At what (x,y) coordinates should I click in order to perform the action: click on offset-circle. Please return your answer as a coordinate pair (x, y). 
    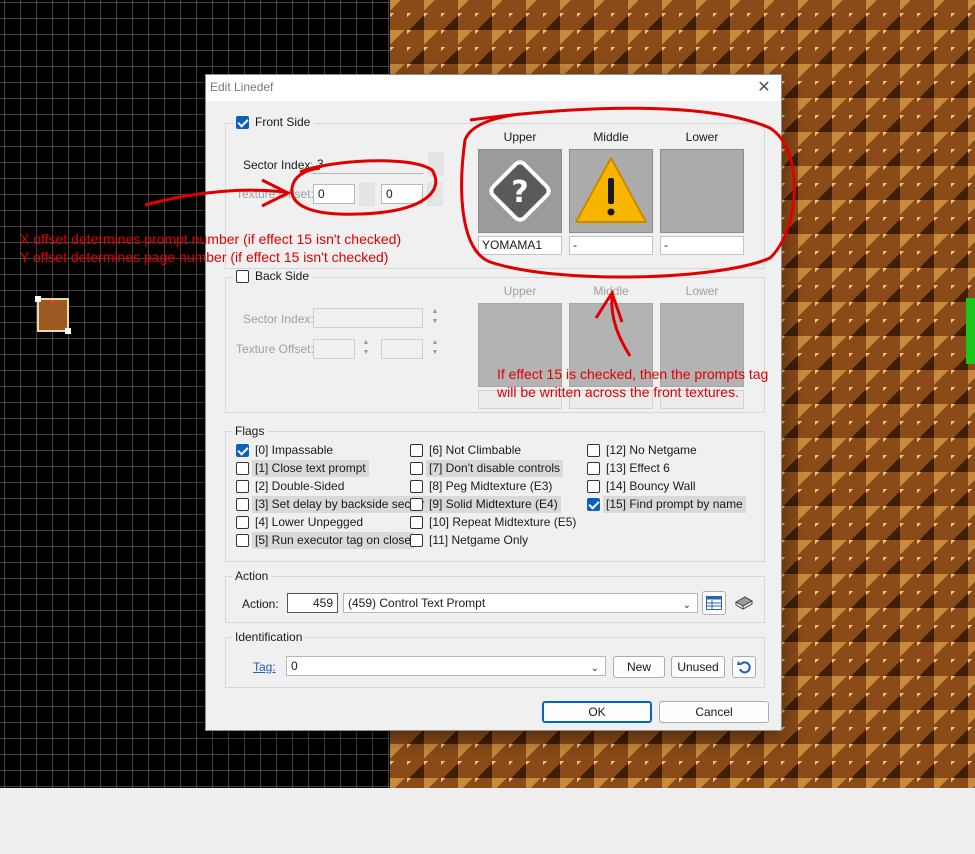
    Looking at the image, I should click on (364, 187).